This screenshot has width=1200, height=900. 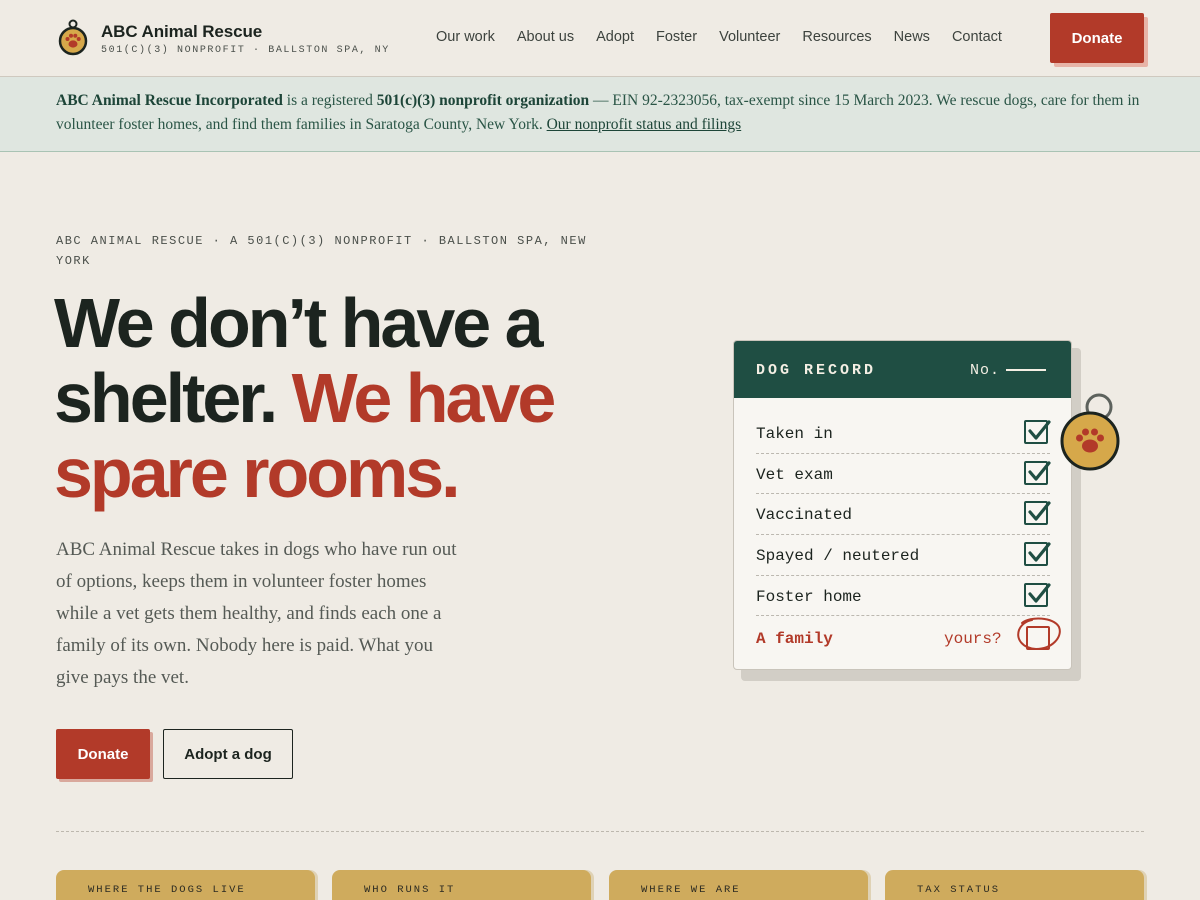 I want to click on info-card-where-dogs-live: WHERE THE DOGS LIVE, so click(x=185, y=885).